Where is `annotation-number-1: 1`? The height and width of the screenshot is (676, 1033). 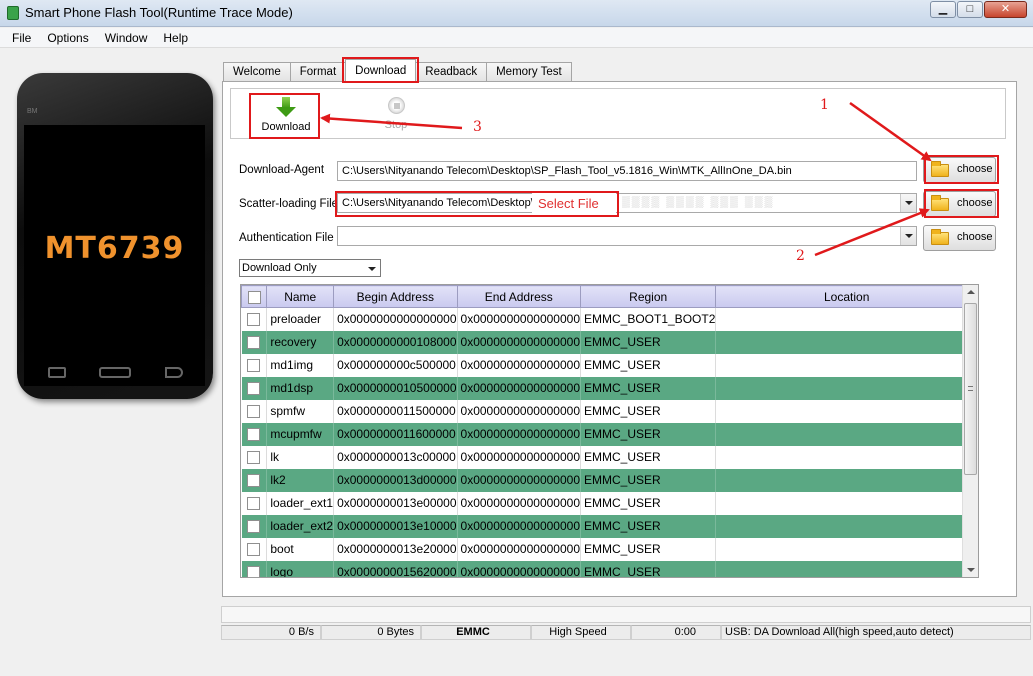 annotation-number-1: 1 is located at coordinates (824, 105).